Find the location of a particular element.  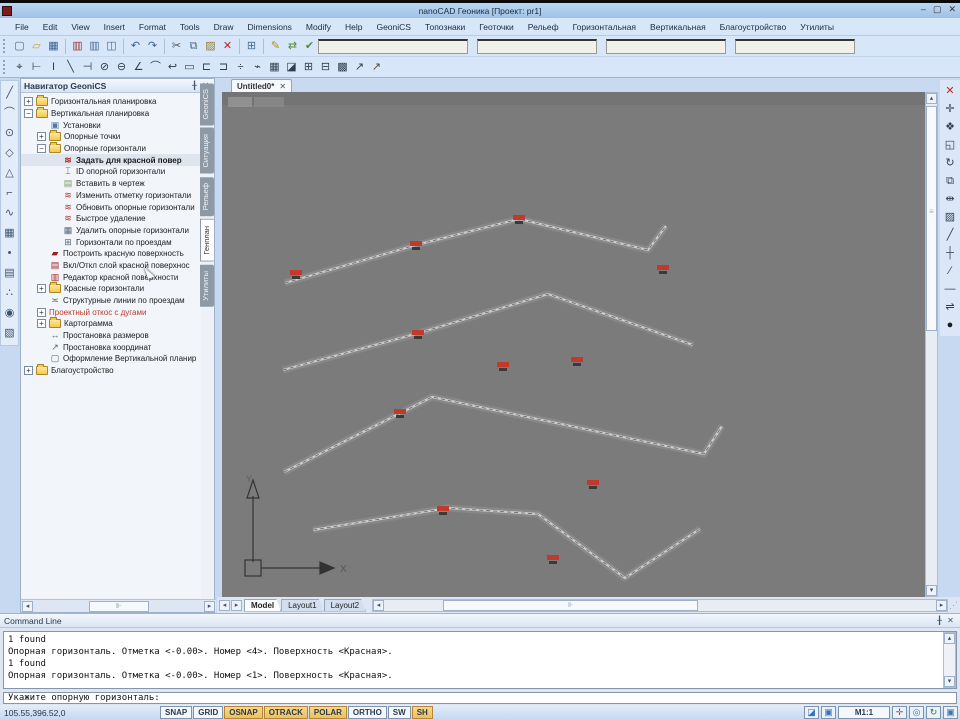

tree-item-10: ≋ Быстрое удаление is located at coordinates (111, 219).